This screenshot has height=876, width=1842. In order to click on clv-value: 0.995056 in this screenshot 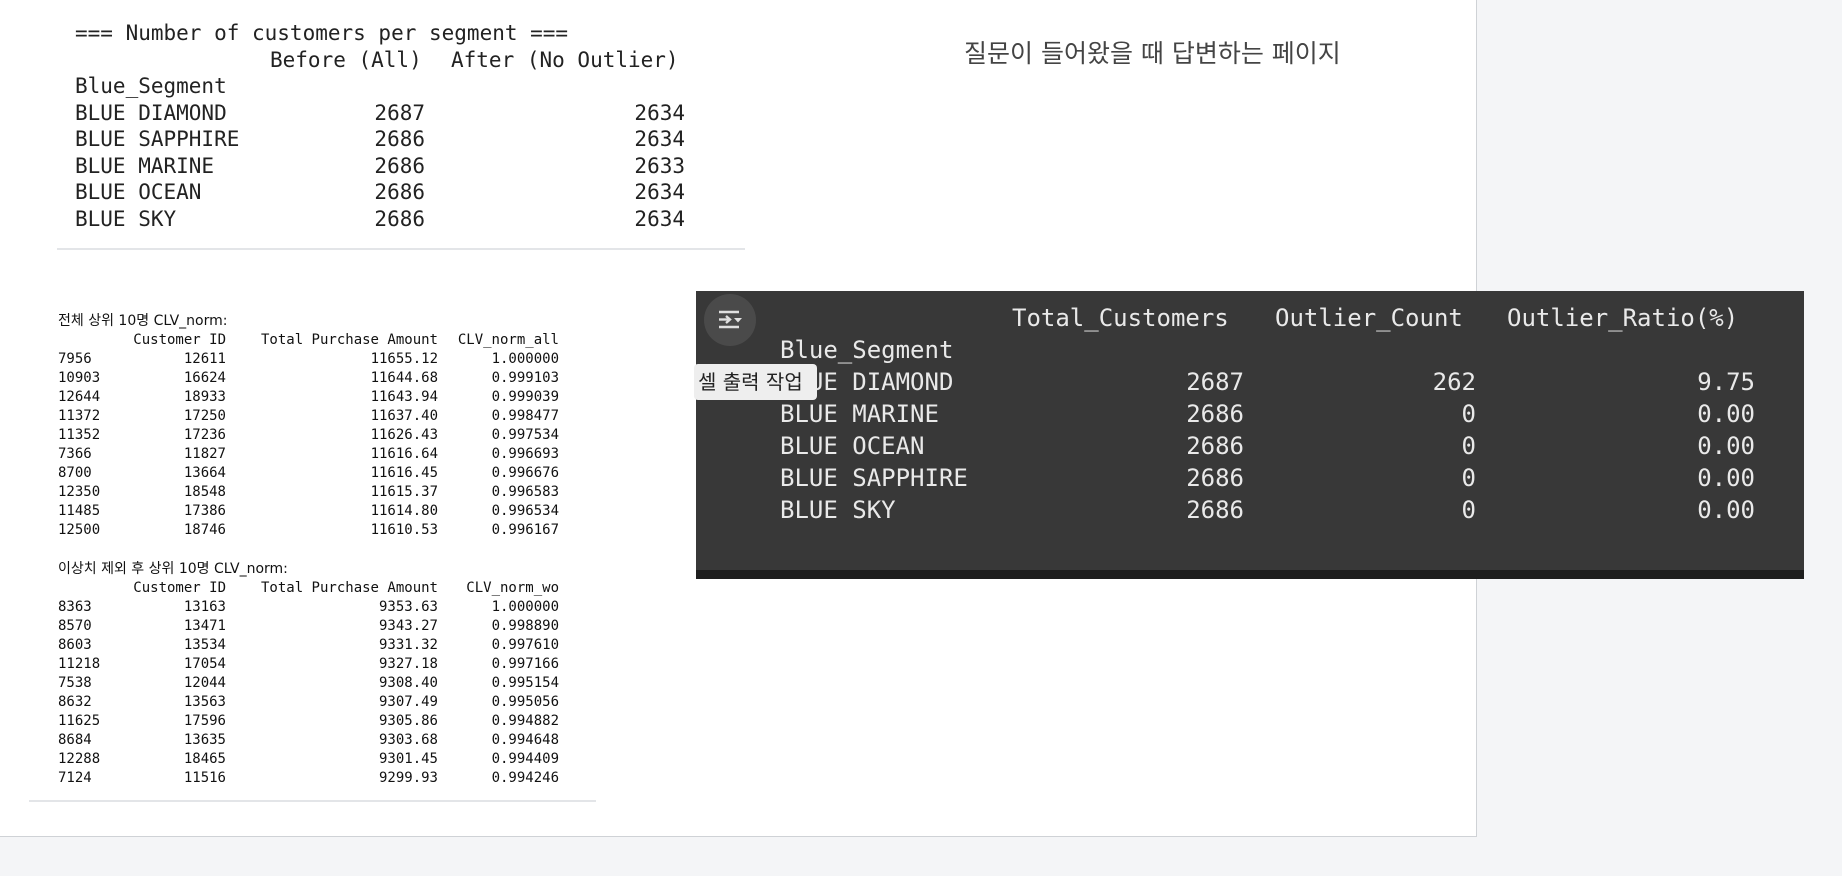, I will do `click(525, 702)`.